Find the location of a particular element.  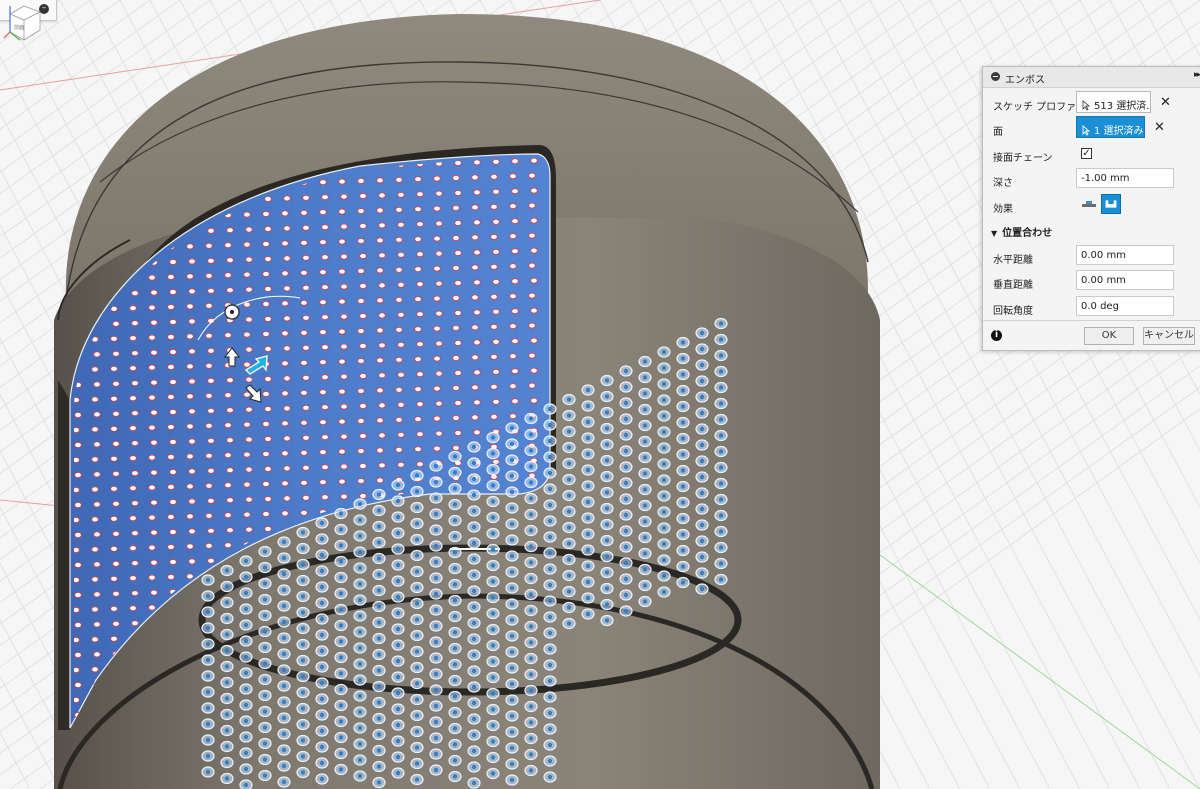

face-row: 面 1 選択済み ✕ is located at coordinates (1091, 129).